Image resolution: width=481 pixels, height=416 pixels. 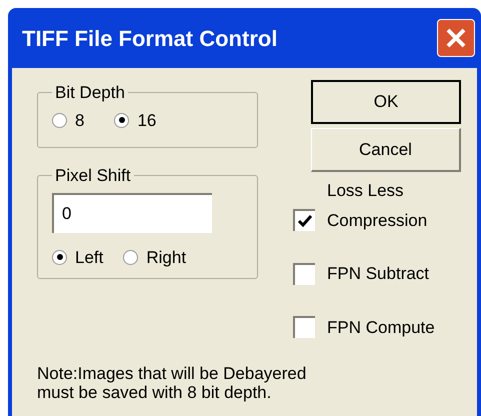 I want to click on checkbox-caption: Loss Less, so click(x=365, y=191).